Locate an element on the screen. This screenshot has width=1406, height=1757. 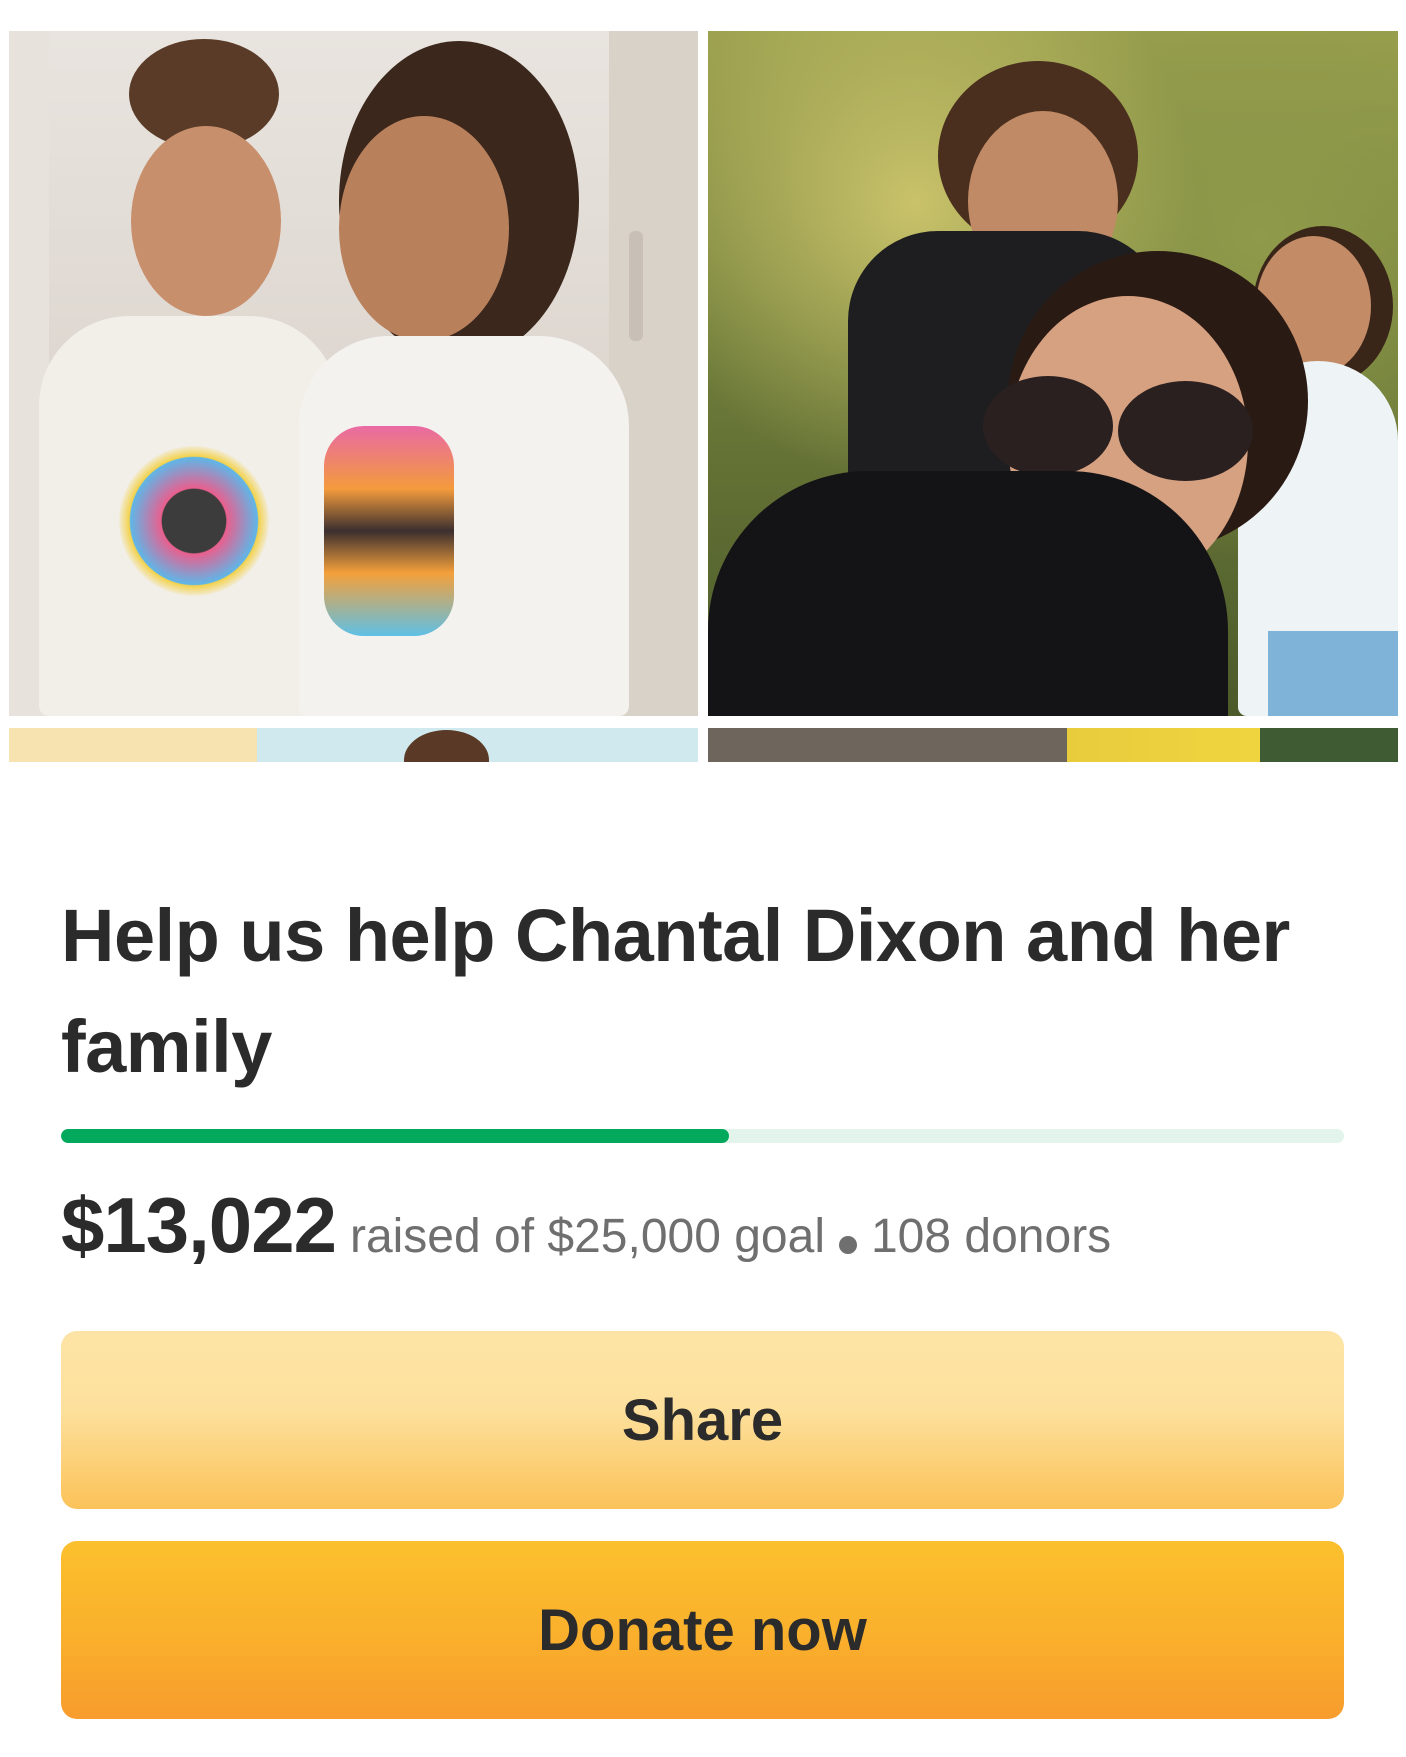
amount-raised: $13,022 is located at coordinates (199, 1225).